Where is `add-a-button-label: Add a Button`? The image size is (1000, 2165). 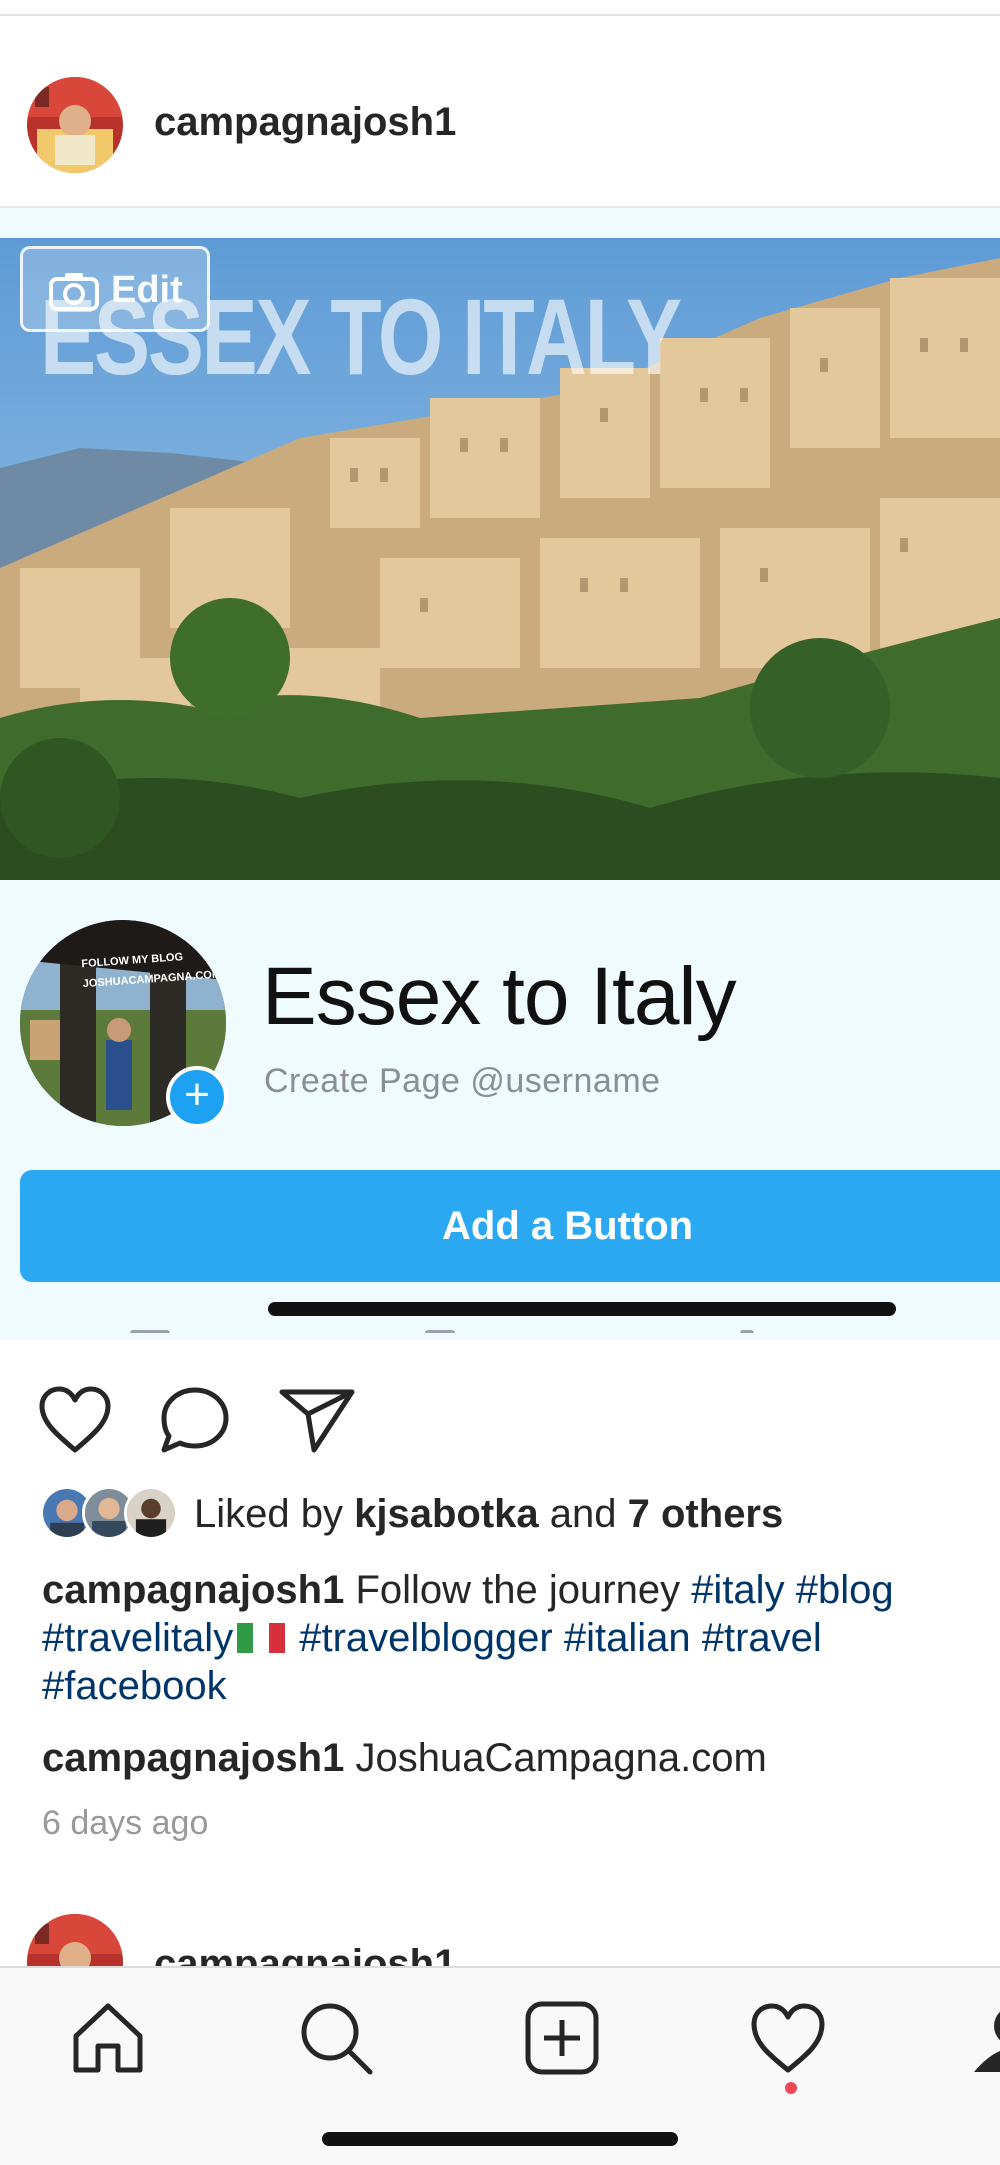
add-a-button-label: Add a Button is located at coordinates (568, 1226).